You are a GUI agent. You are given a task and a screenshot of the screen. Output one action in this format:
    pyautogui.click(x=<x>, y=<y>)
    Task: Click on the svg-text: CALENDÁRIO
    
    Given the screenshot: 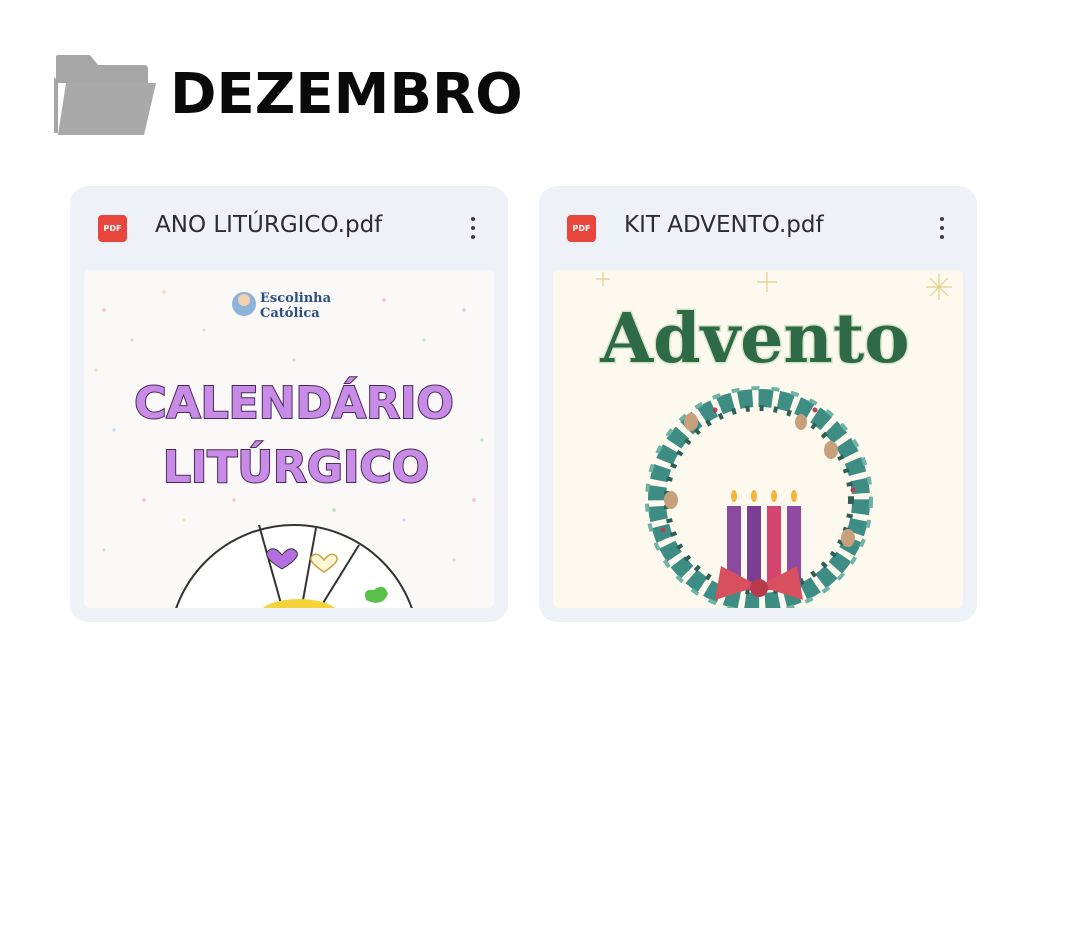 What is the action you would take?
    pyautogui.click(x=294, y=402)
    